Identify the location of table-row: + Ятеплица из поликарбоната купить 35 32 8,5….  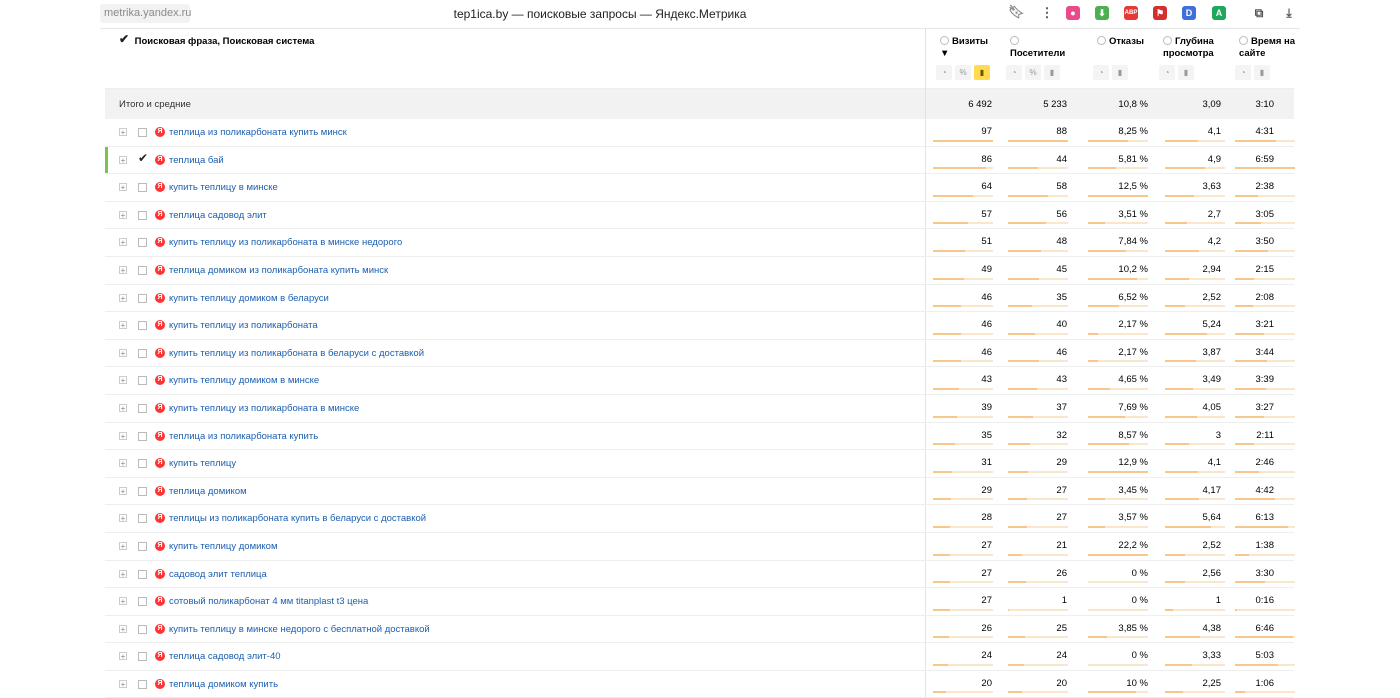
(700, 436).